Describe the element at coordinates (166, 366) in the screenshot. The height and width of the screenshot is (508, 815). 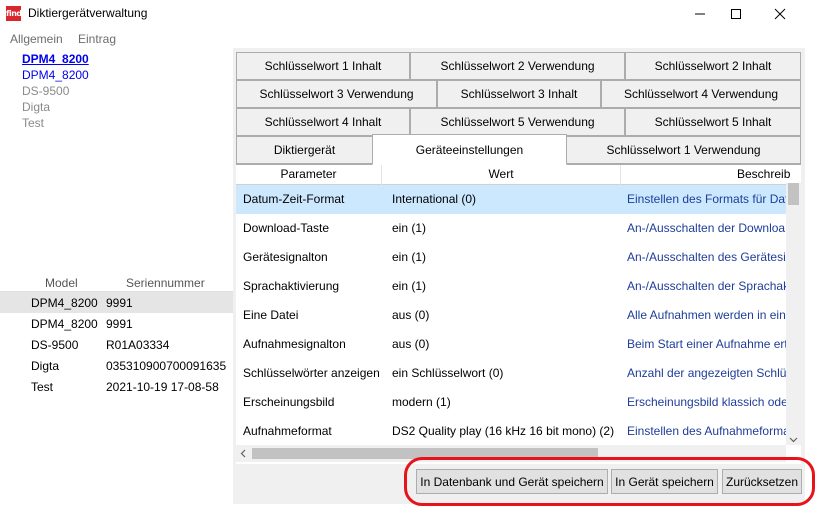
I see `cell-serial: 035310900700091635` at that location.